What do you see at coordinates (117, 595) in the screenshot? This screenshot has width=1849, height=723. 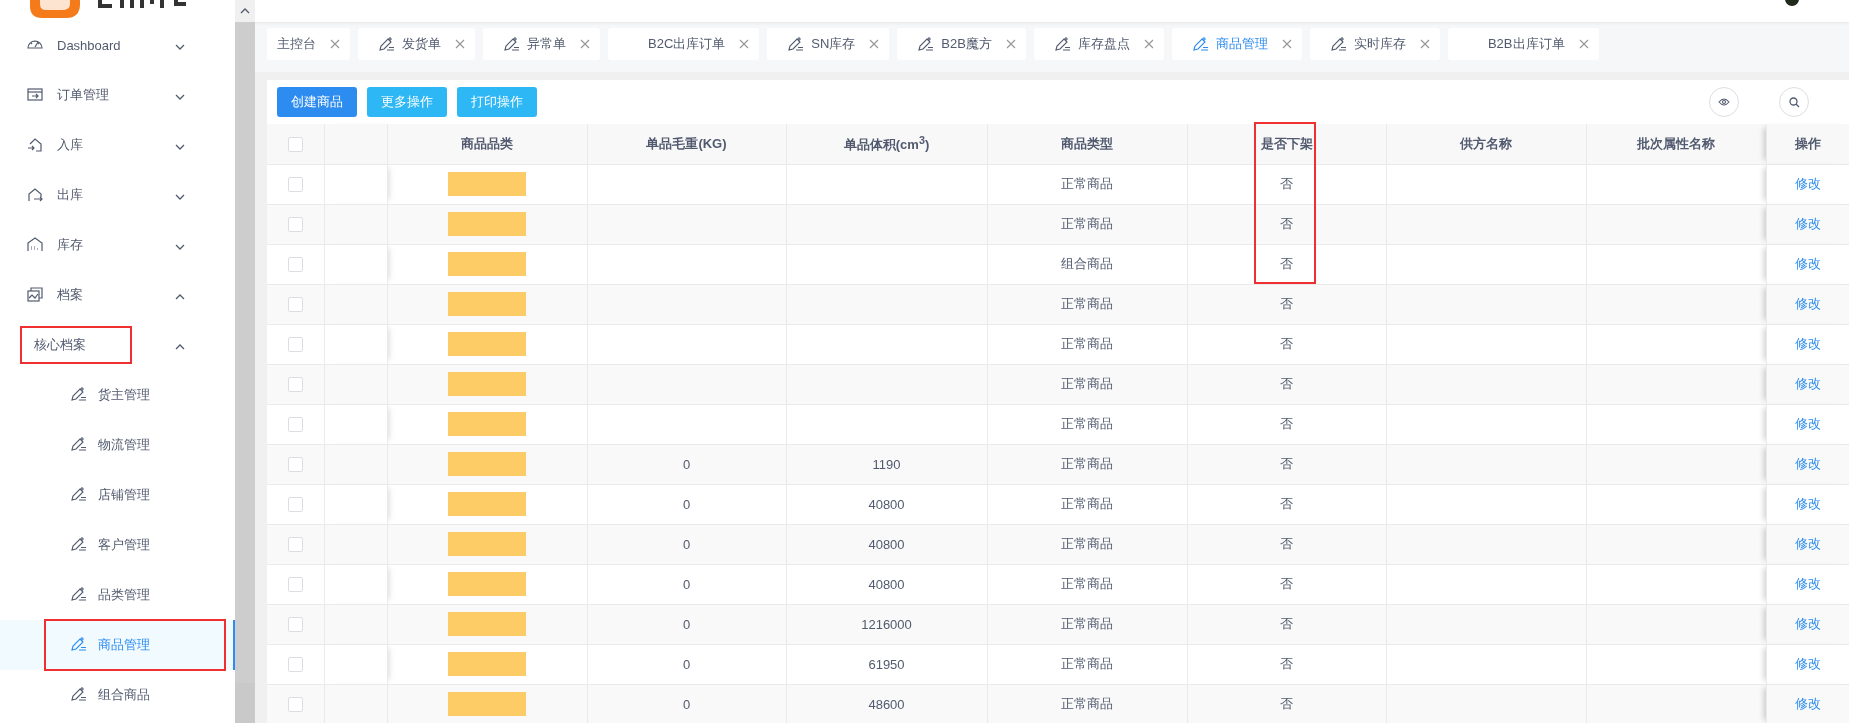 I see `menu-leaf-item: 品类管理` at bounding box center [117, 595].